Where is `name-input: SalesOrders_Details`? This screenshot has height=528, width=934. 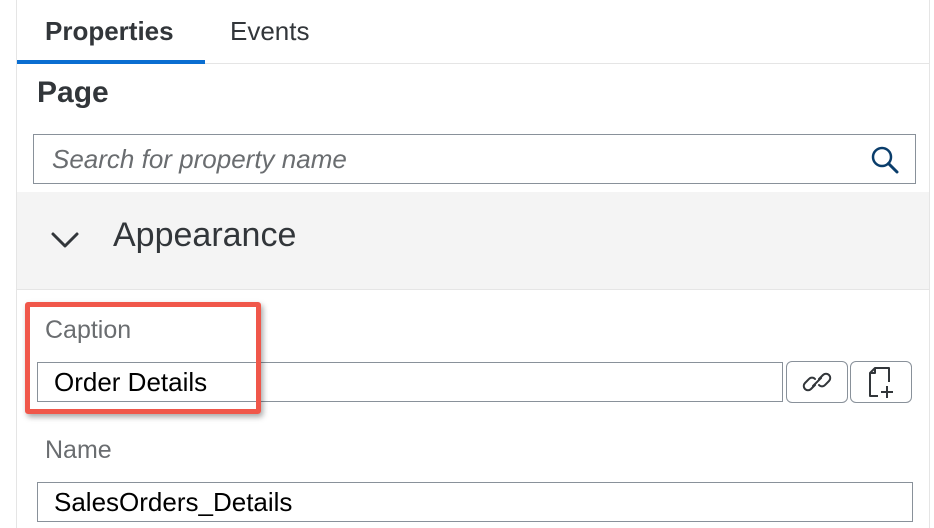 name-input: SalesOrders_Details is located at coordinates (475, 502).